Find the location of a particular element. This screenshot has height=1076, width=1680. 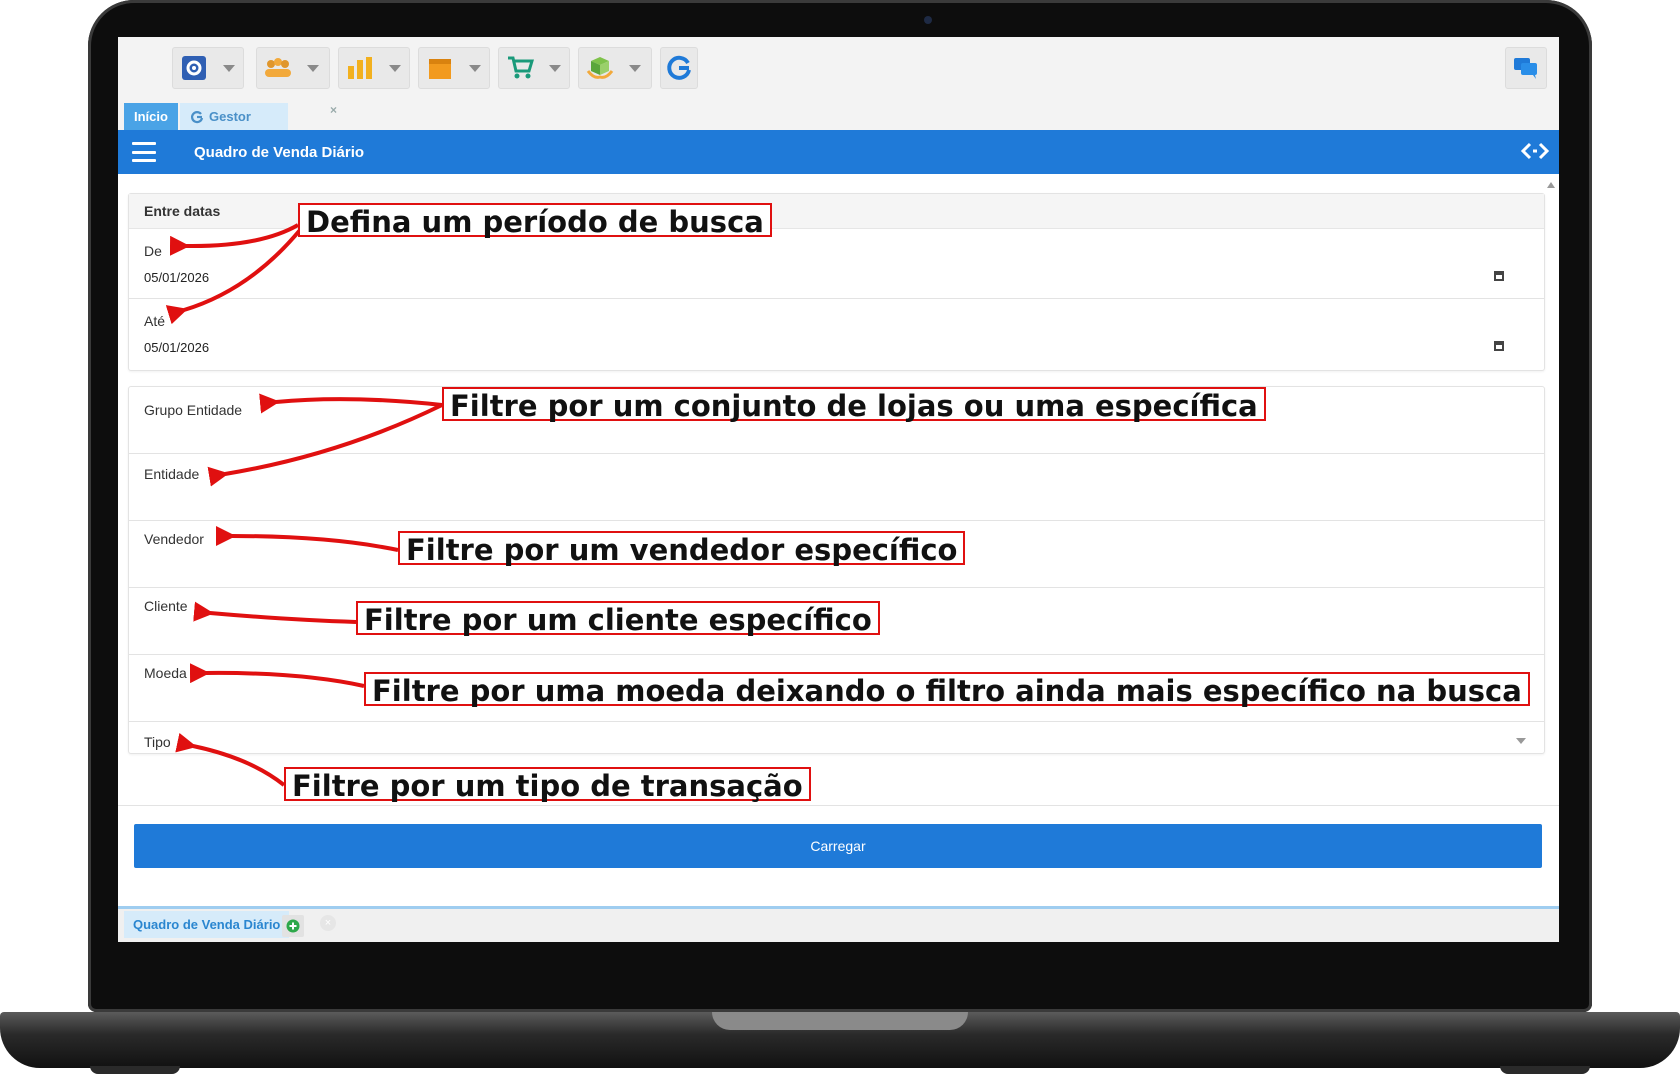

toolbar is located at coordinates (838, 68).